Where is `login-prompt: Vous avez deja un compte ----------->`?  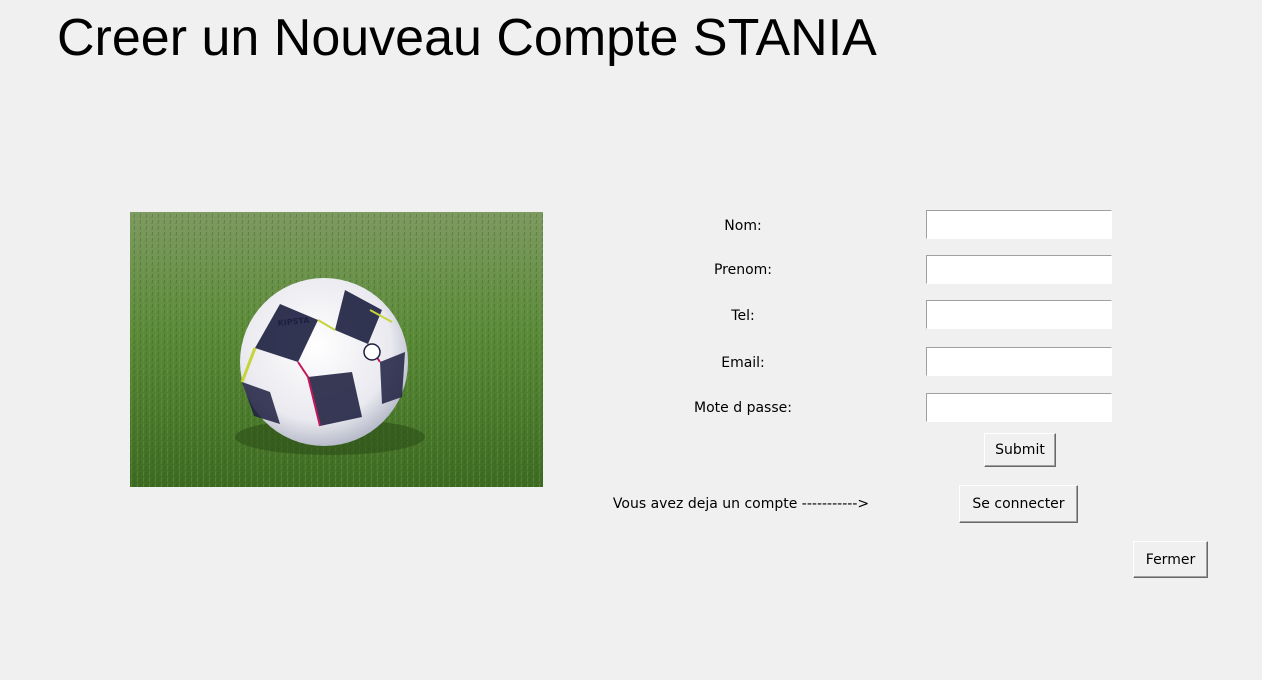 login-prompt: Vous avez deja un compte -----------> is located at coordinates (741, 504).